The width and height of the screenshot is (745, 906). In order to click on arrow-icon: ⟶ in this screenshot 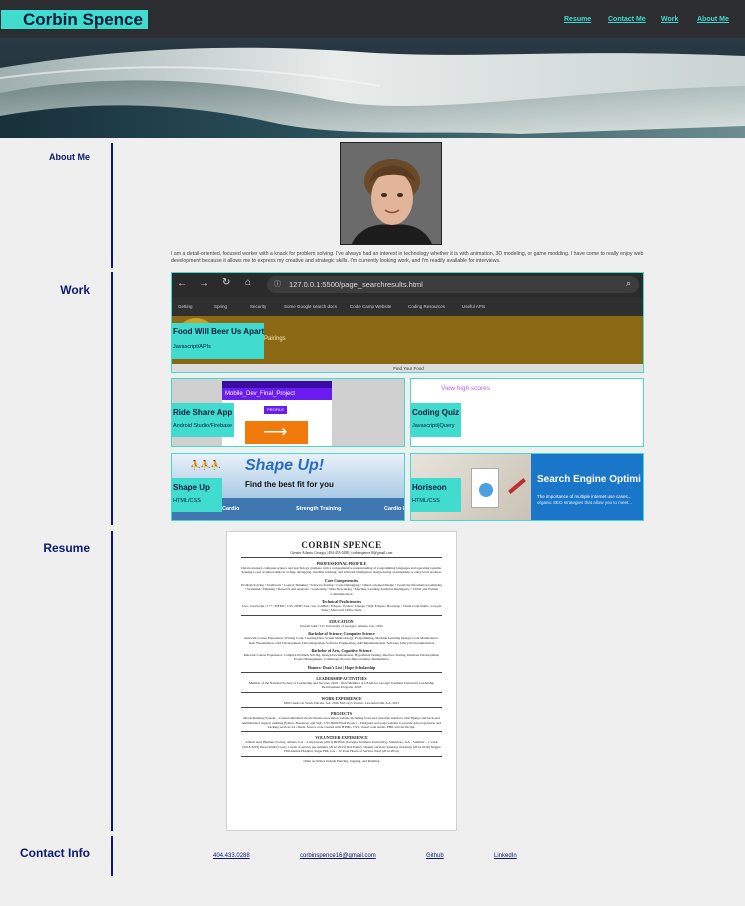, I will do `click(275, 431)`.